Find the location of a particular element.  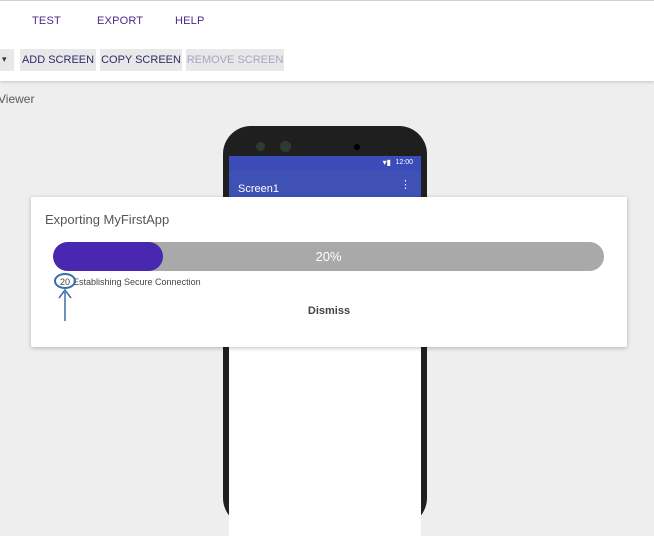

remove-screen-button: REMOVE SCREEN is located at coordinates (235, 60).